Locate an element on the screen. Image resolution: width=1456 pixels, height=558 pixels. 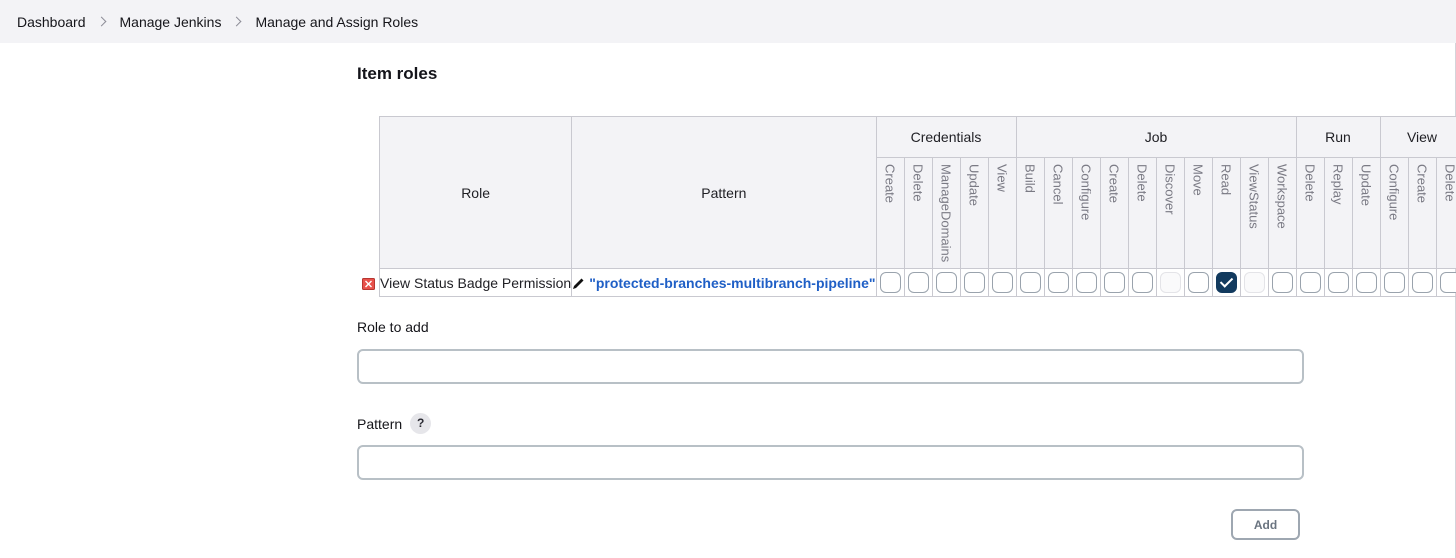
permission-header: Configure is located at coordinates (1394, 213).